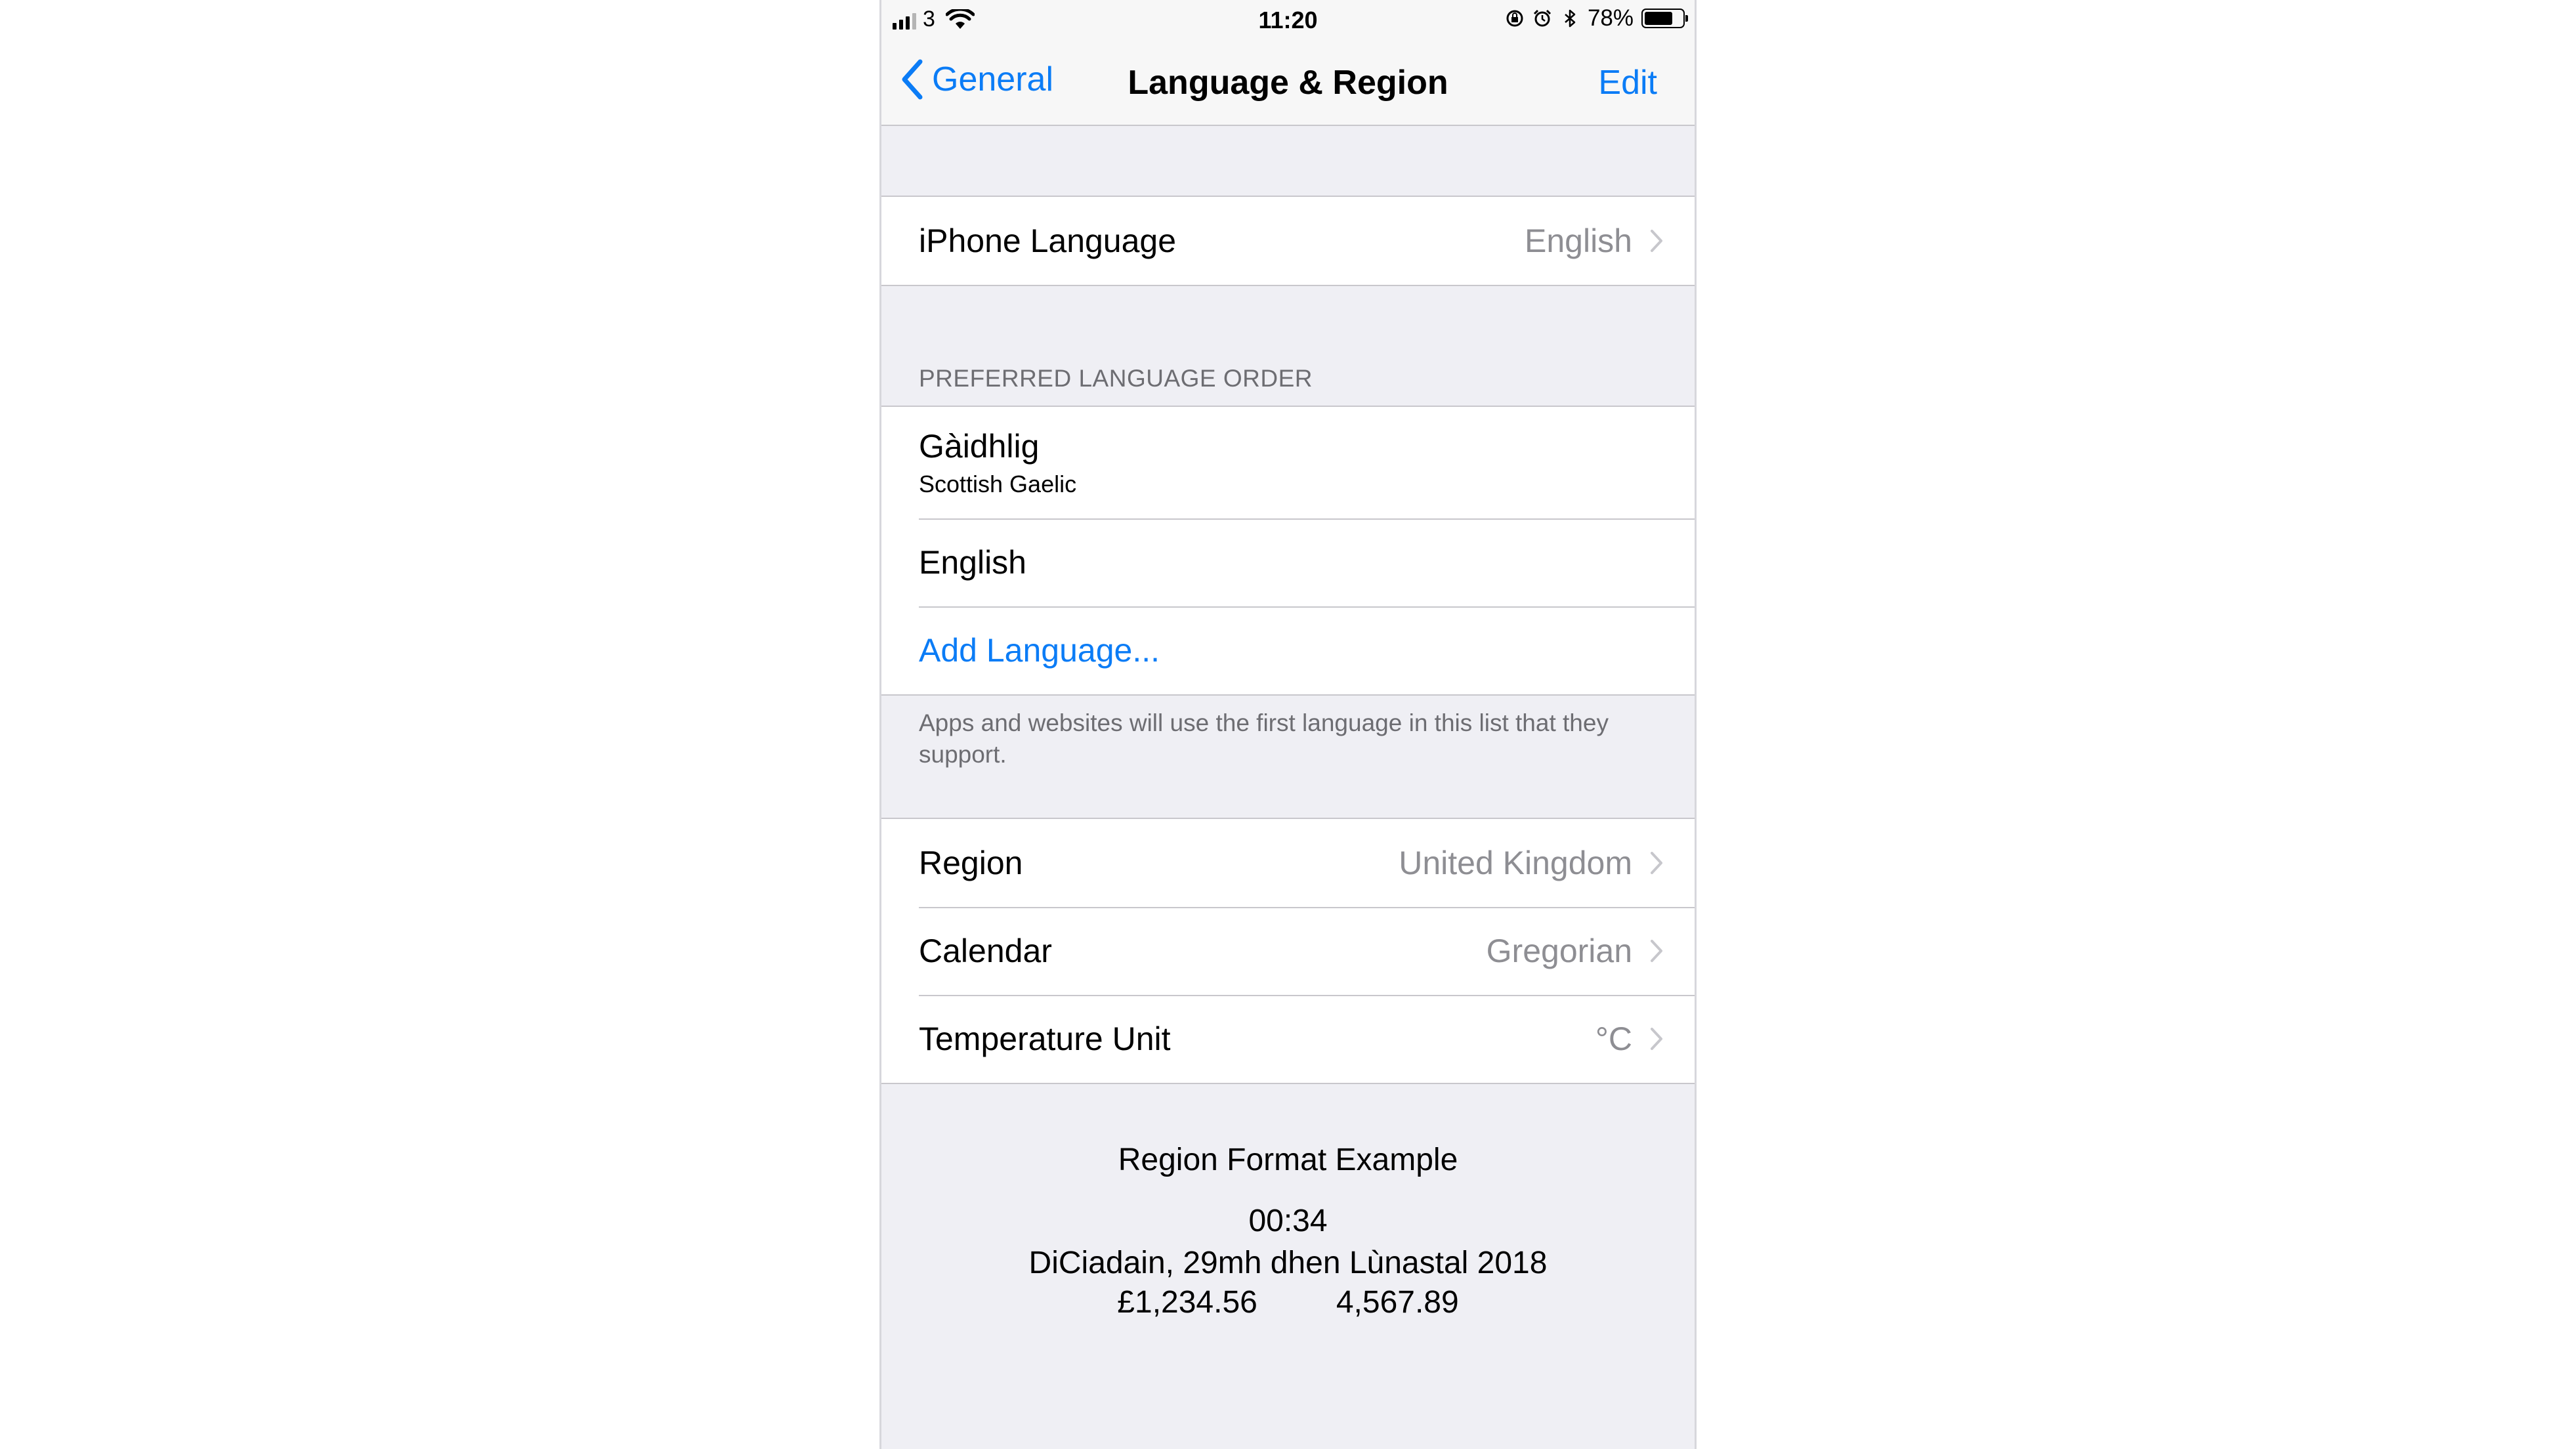 Image resolution: width=2576 pixels, height=1449 pixels. I want to click on status-right: 78%, so click(1596, 18).